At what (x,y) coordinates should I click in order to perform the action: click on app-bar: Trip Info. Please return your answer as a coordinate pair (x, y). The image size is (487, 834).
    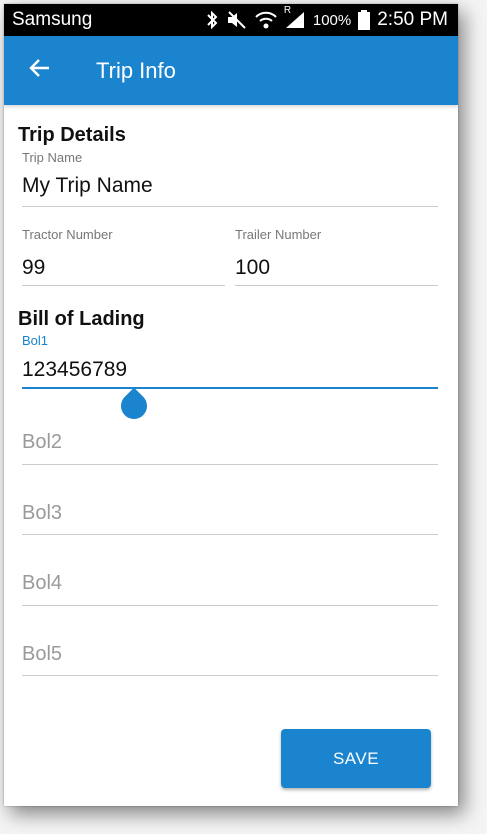
    Looking at the image, I should click on (231, 70).